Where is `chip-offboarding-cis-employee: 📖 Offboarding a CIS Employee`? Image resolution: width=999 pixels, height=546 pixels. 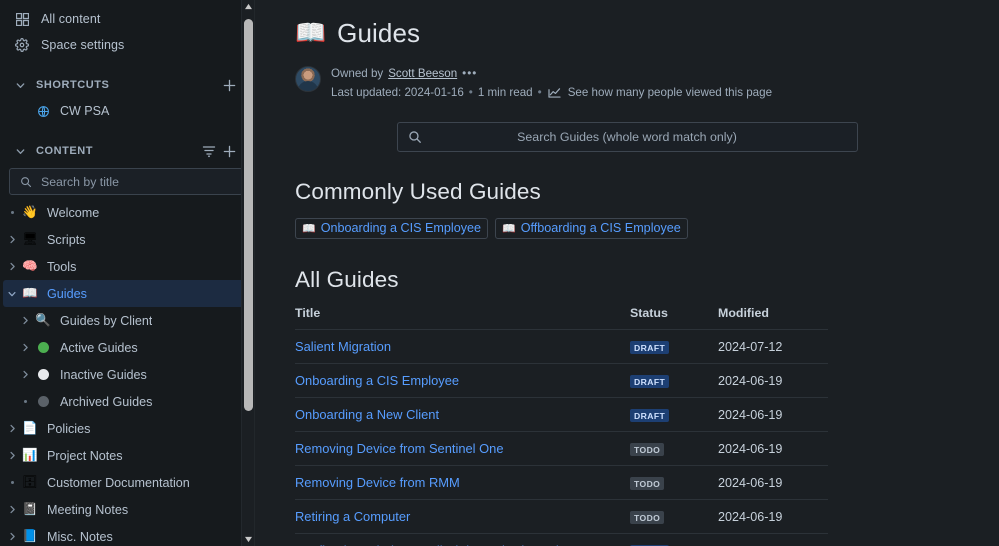 chip-offboarding-cis-employee: 📖 Offboarding a CIS Employee is located at coordinates (591, 228).